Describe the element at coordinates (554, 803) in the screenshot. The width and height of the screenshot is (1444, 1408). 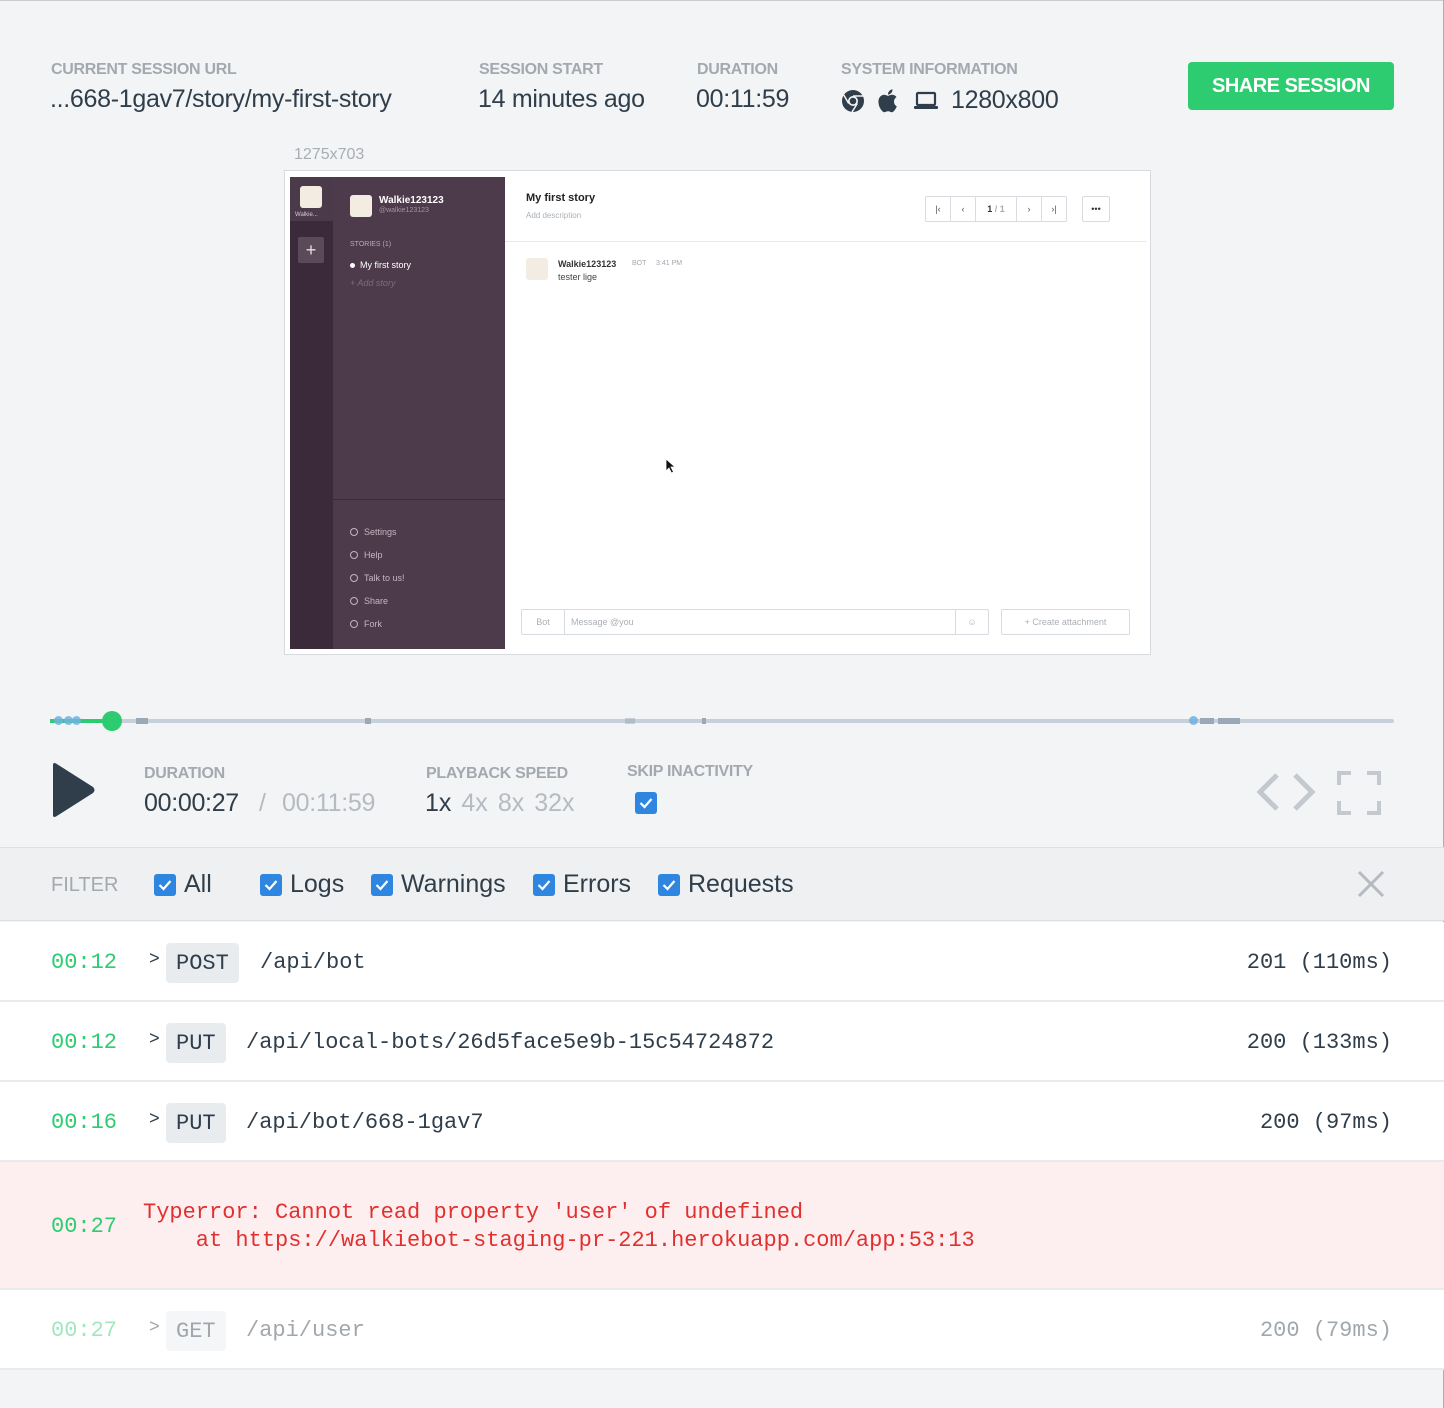
I see `speed-32x: 32x` at that location.